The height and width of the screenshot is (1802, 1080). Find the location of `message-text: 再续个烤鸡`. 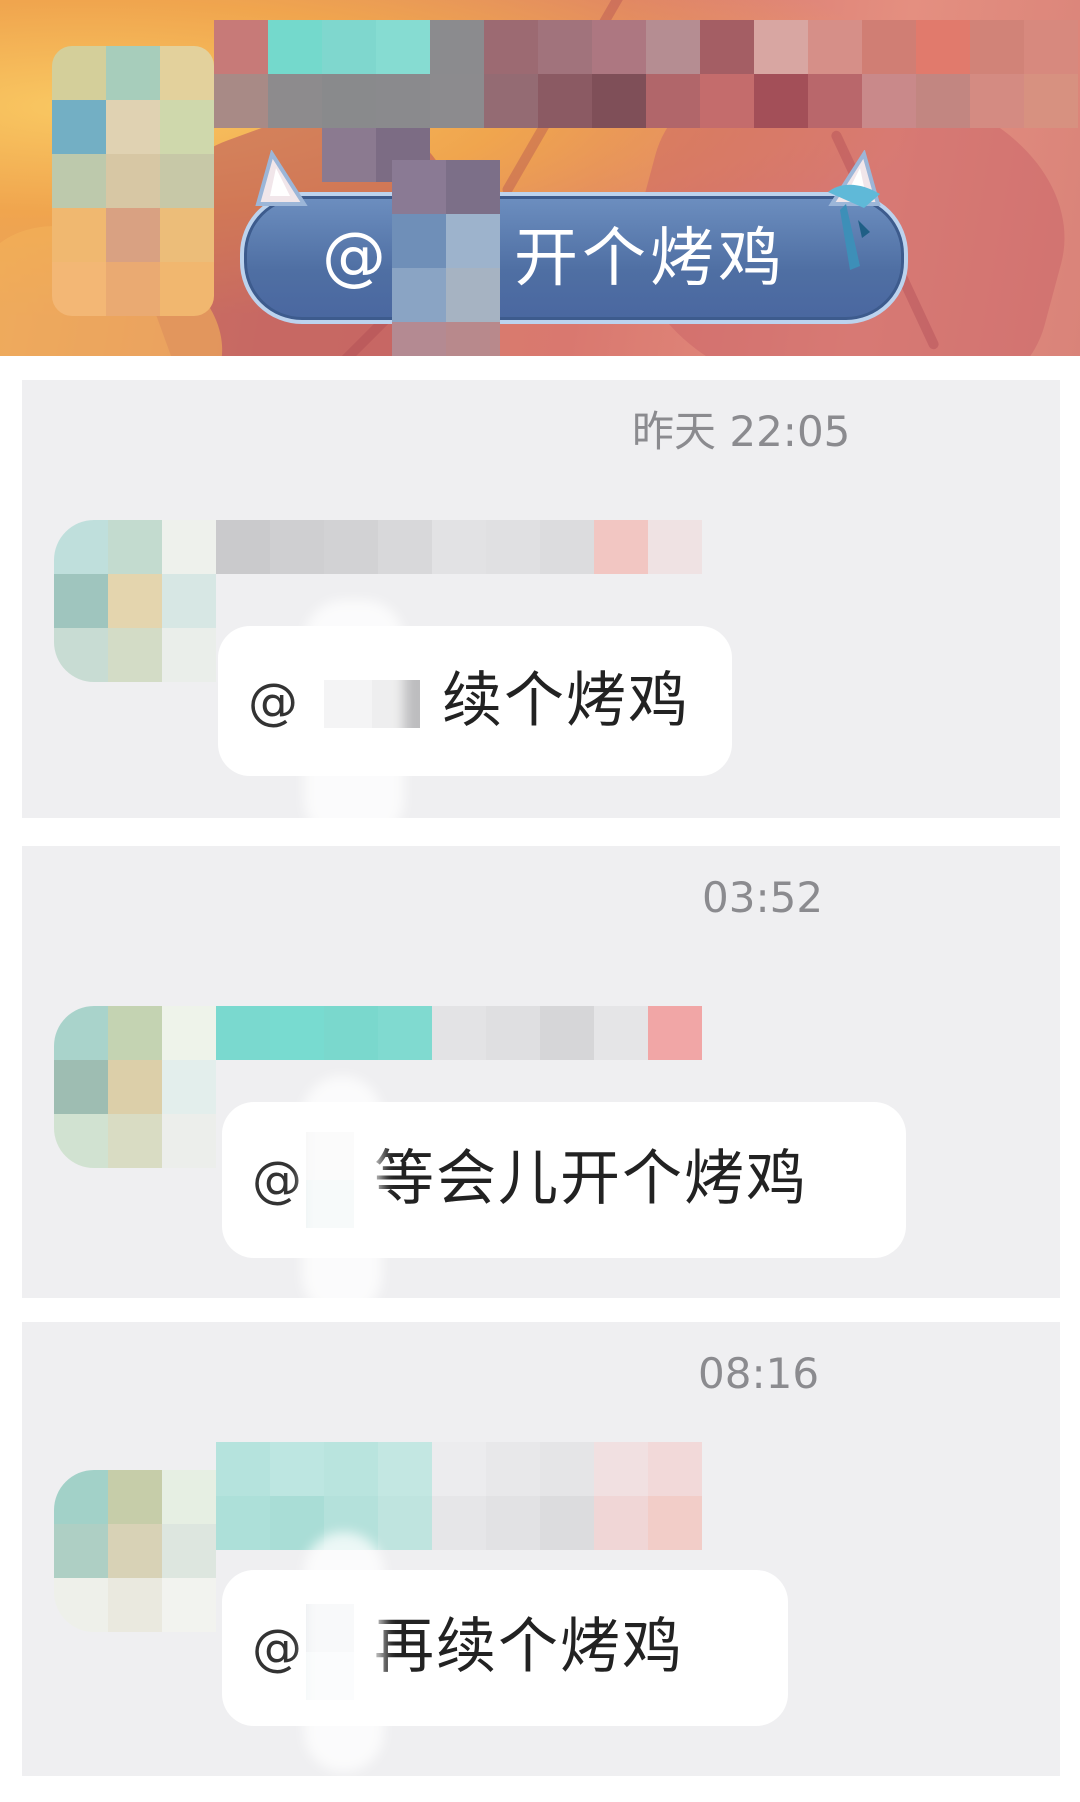

message-text: 再续个烤鸡 is located at coordinates (529, 1647).